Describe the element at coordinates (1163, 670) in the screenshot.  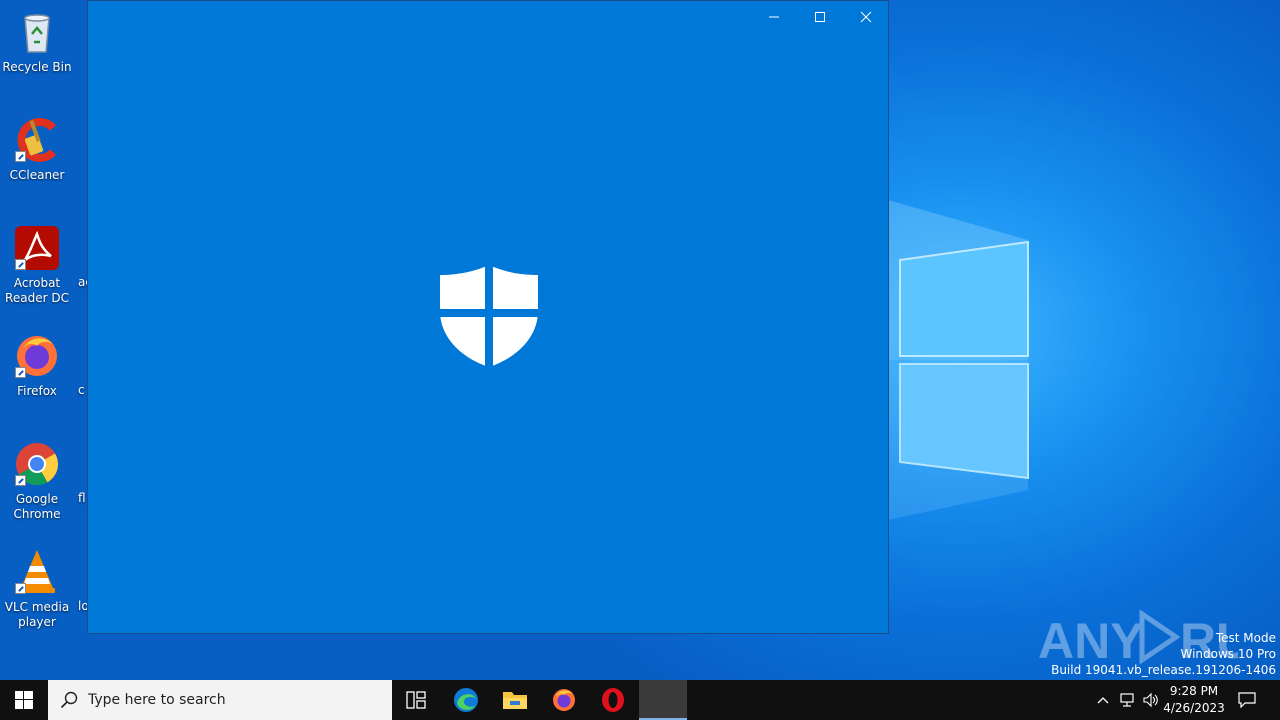
I see `build-label: Build 19041.vb_release.191206-1406` at that location.